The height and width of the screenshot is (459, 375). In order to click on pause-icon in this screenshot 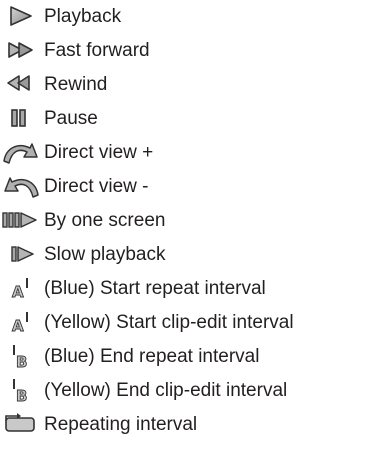, I will do `click(23, 119)`.